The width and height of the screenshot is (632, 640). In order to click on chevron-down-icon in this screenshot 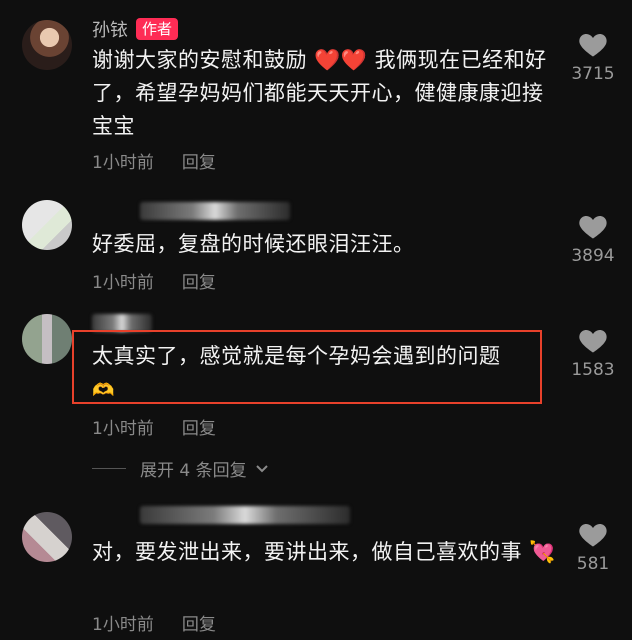, I will do `click(261, 468)`.